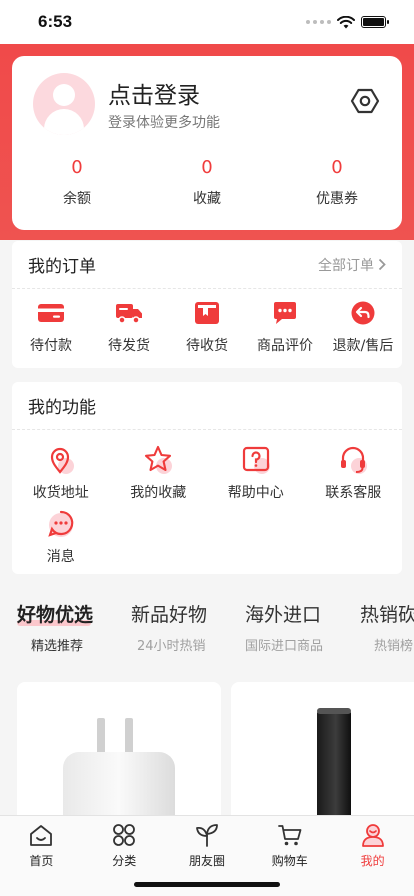 This screenshot has height=896, width=414. Describe the element at coordinates (283, 615) in the screenshot. I see `tab-title: 海外进口` at that location.